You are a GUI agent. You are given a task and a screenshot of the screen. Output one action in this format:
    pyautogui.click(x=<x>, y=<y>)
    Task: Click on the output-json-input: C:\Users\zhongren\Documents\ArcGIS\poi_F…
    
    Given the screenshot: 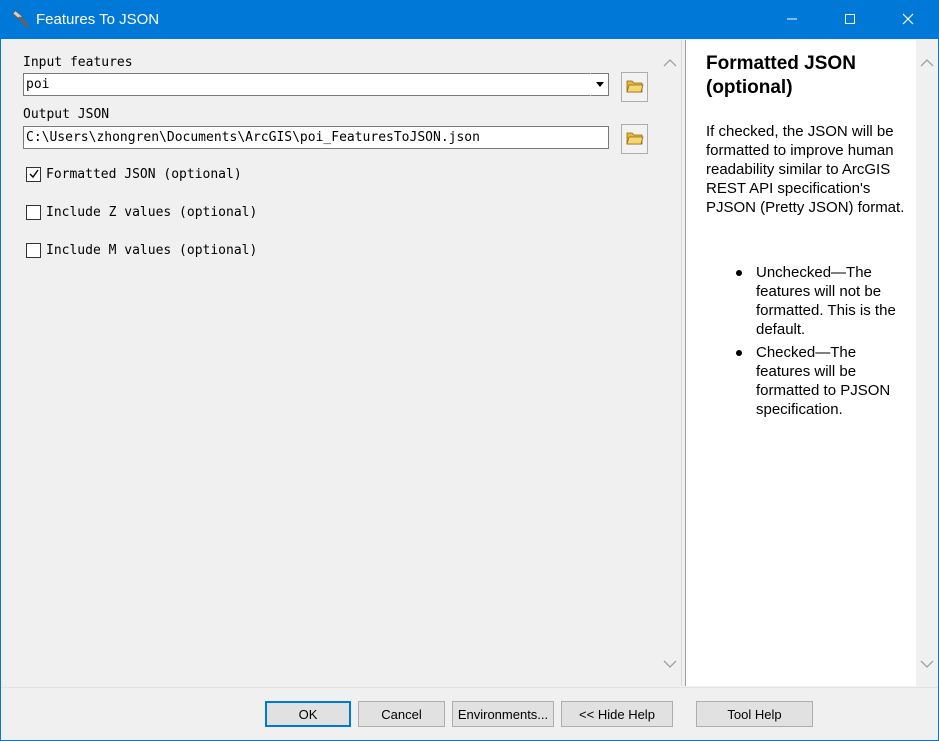 What is the action you would take?
    pyautogui.click(x=316, y=137)
    